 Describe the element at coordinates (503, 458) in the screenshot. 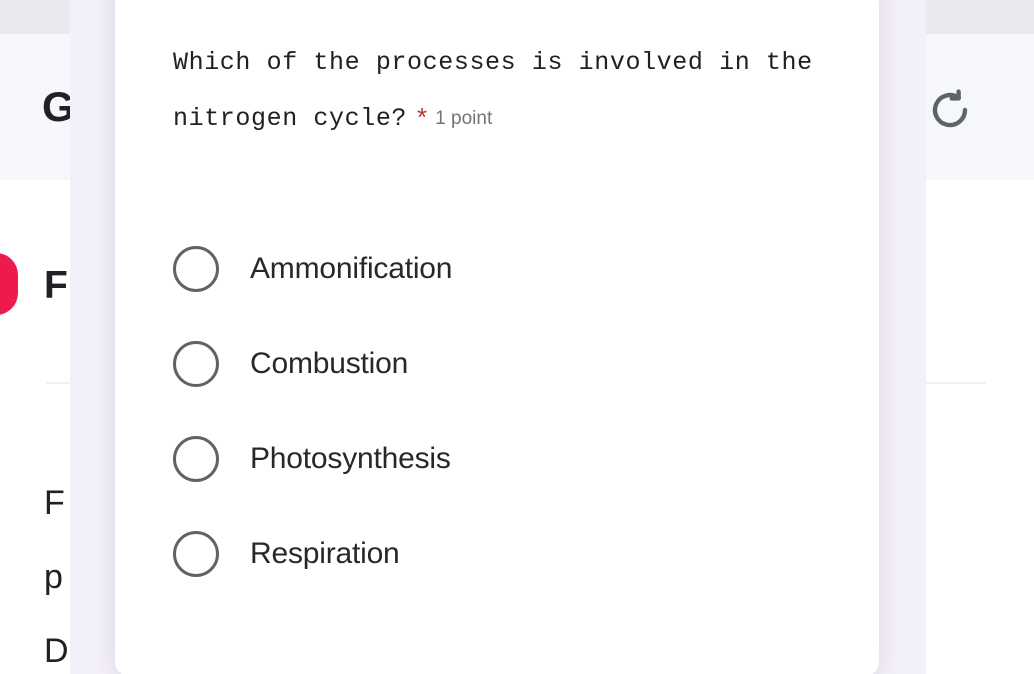

I see `option-row: Photosynthesis` at that location.